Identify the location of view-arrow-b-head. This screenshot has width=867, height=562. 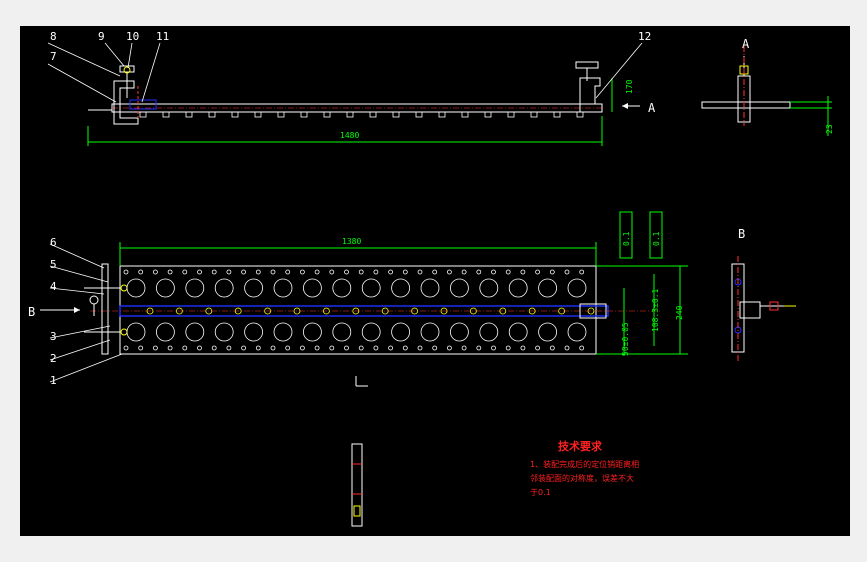
(77, 310).